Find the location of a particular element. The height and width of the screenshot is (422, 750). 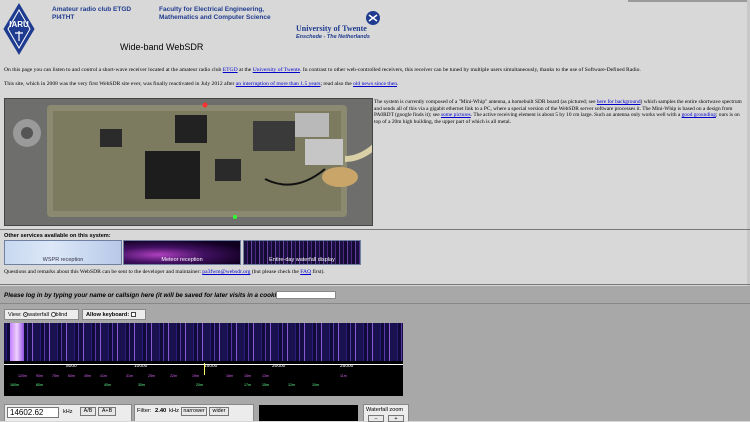

service-waterfall-day-label: Entire-day waterfall display is located at coordinates (302, 260).